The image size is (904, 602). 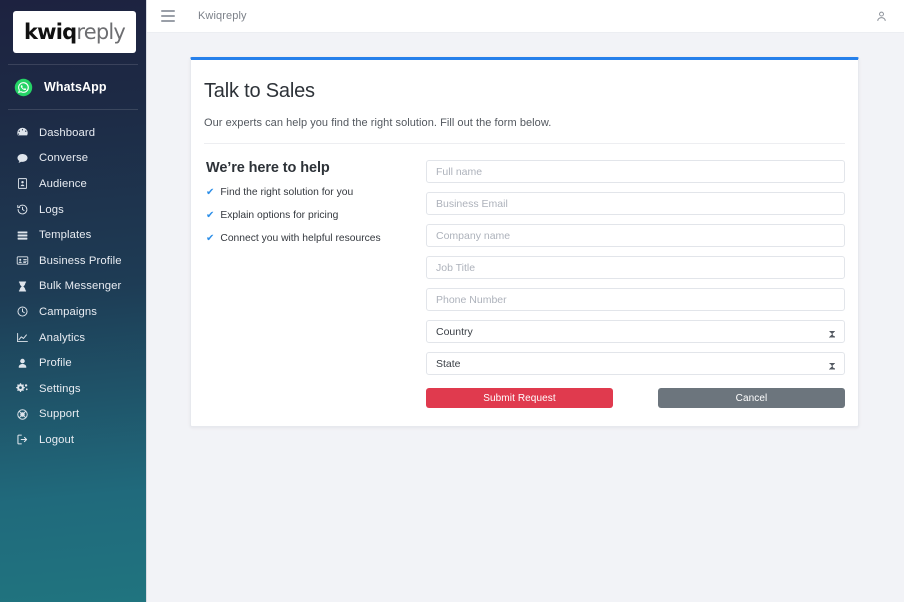 I want to click on clock-icon, so click(x=22, y=312).